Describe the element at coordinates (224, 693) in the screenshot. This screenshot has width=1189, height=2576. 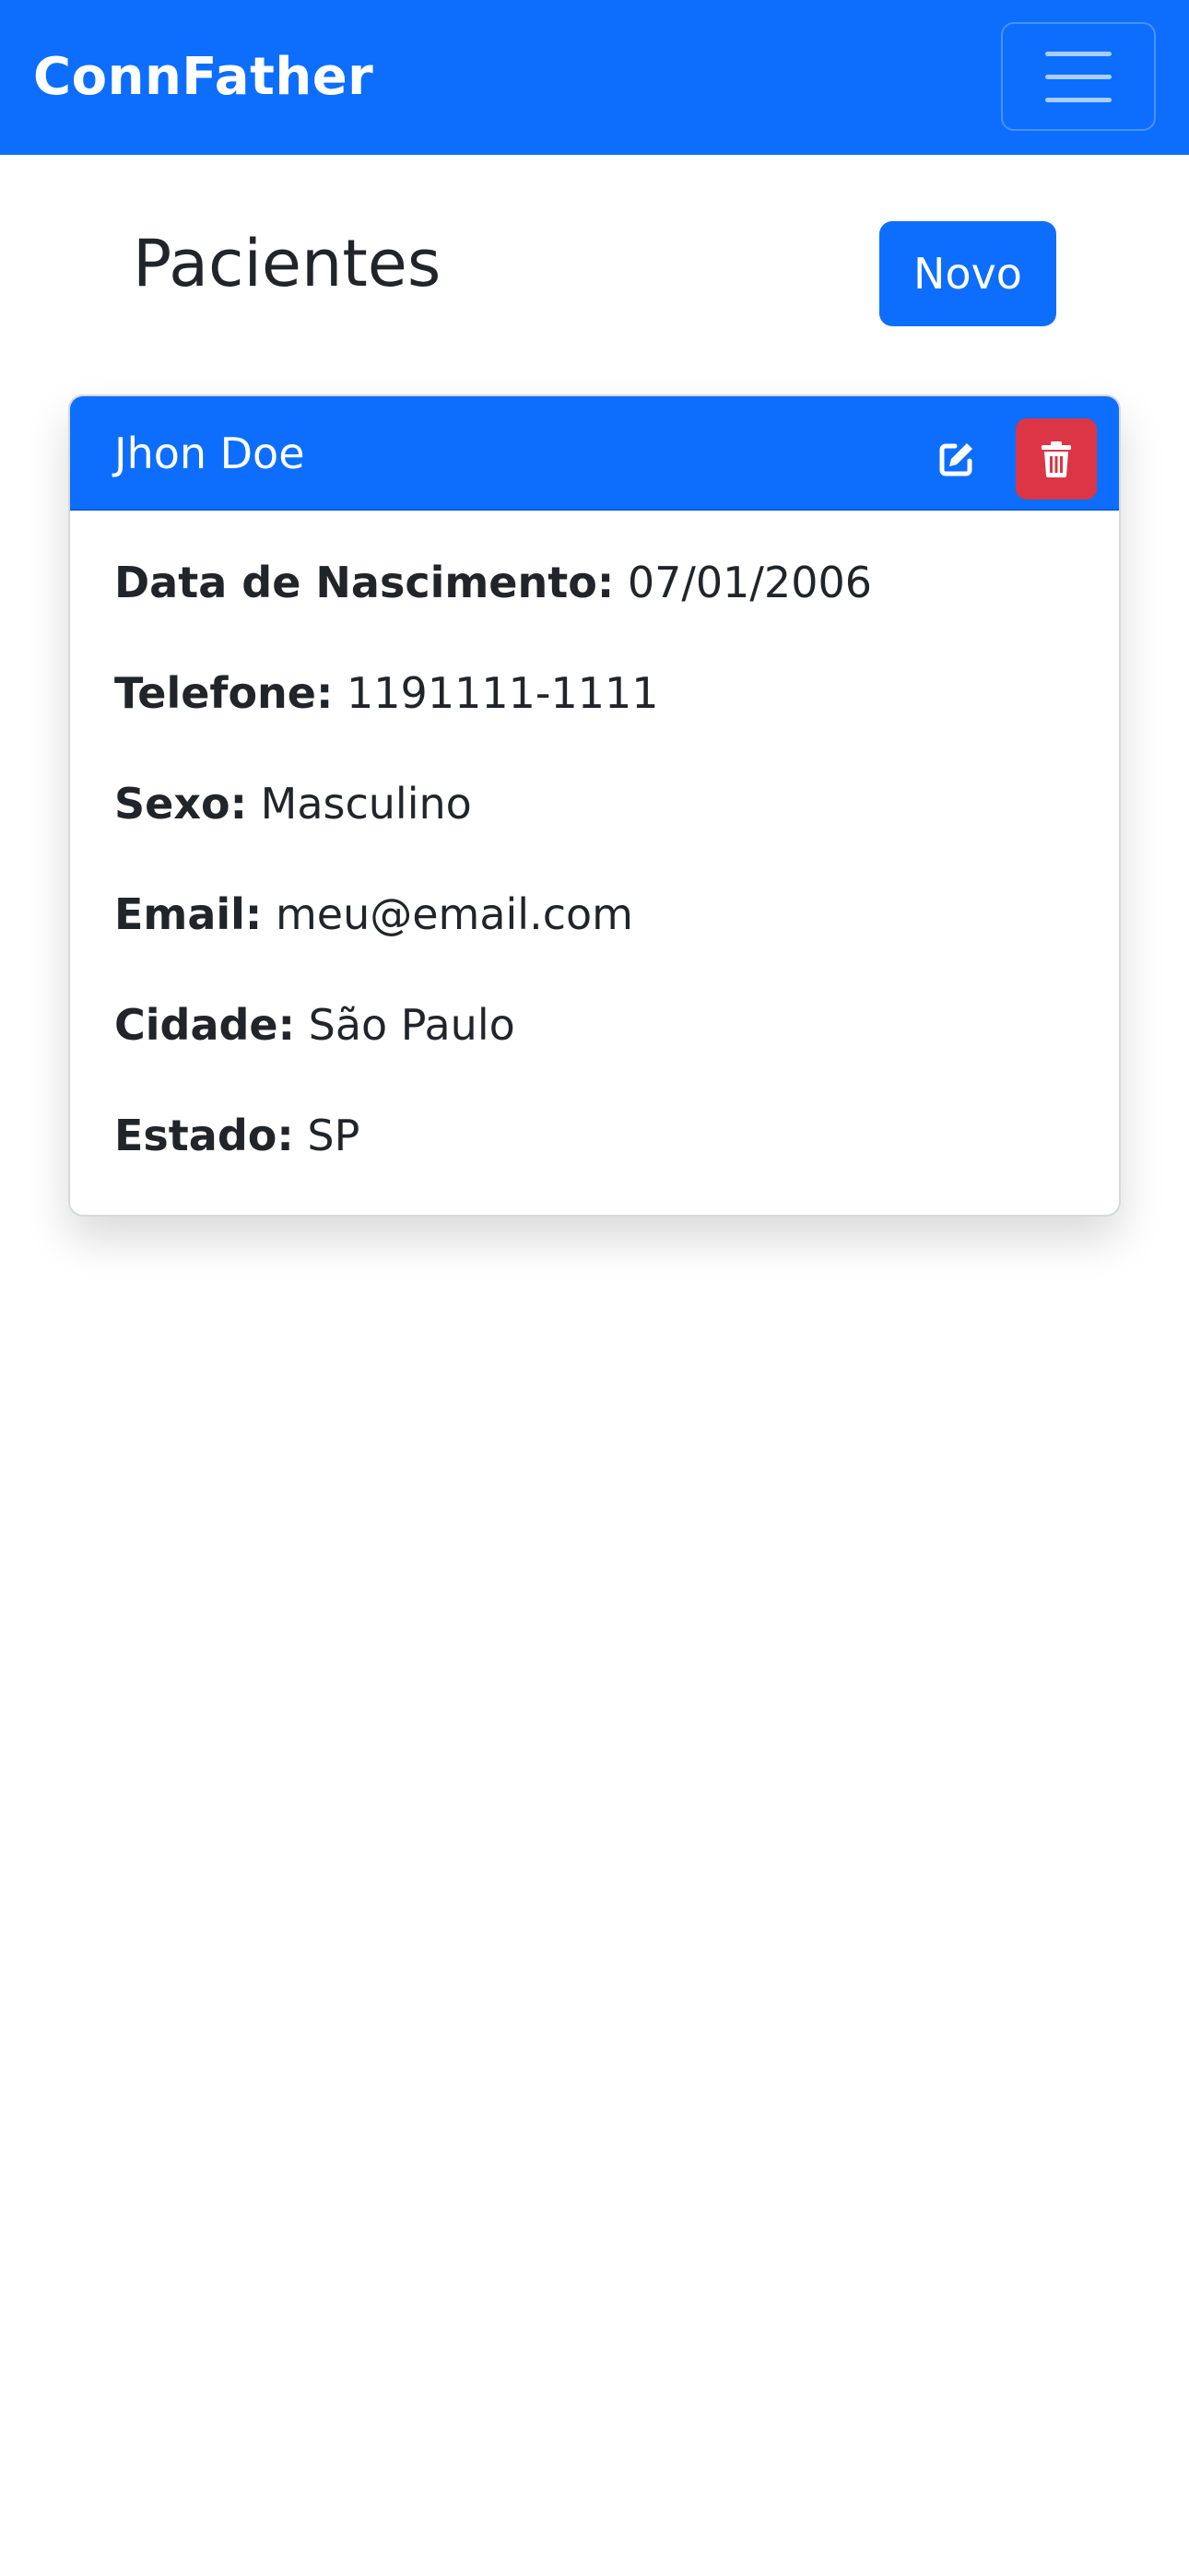
I see `field-label: Telefone:` at that location.